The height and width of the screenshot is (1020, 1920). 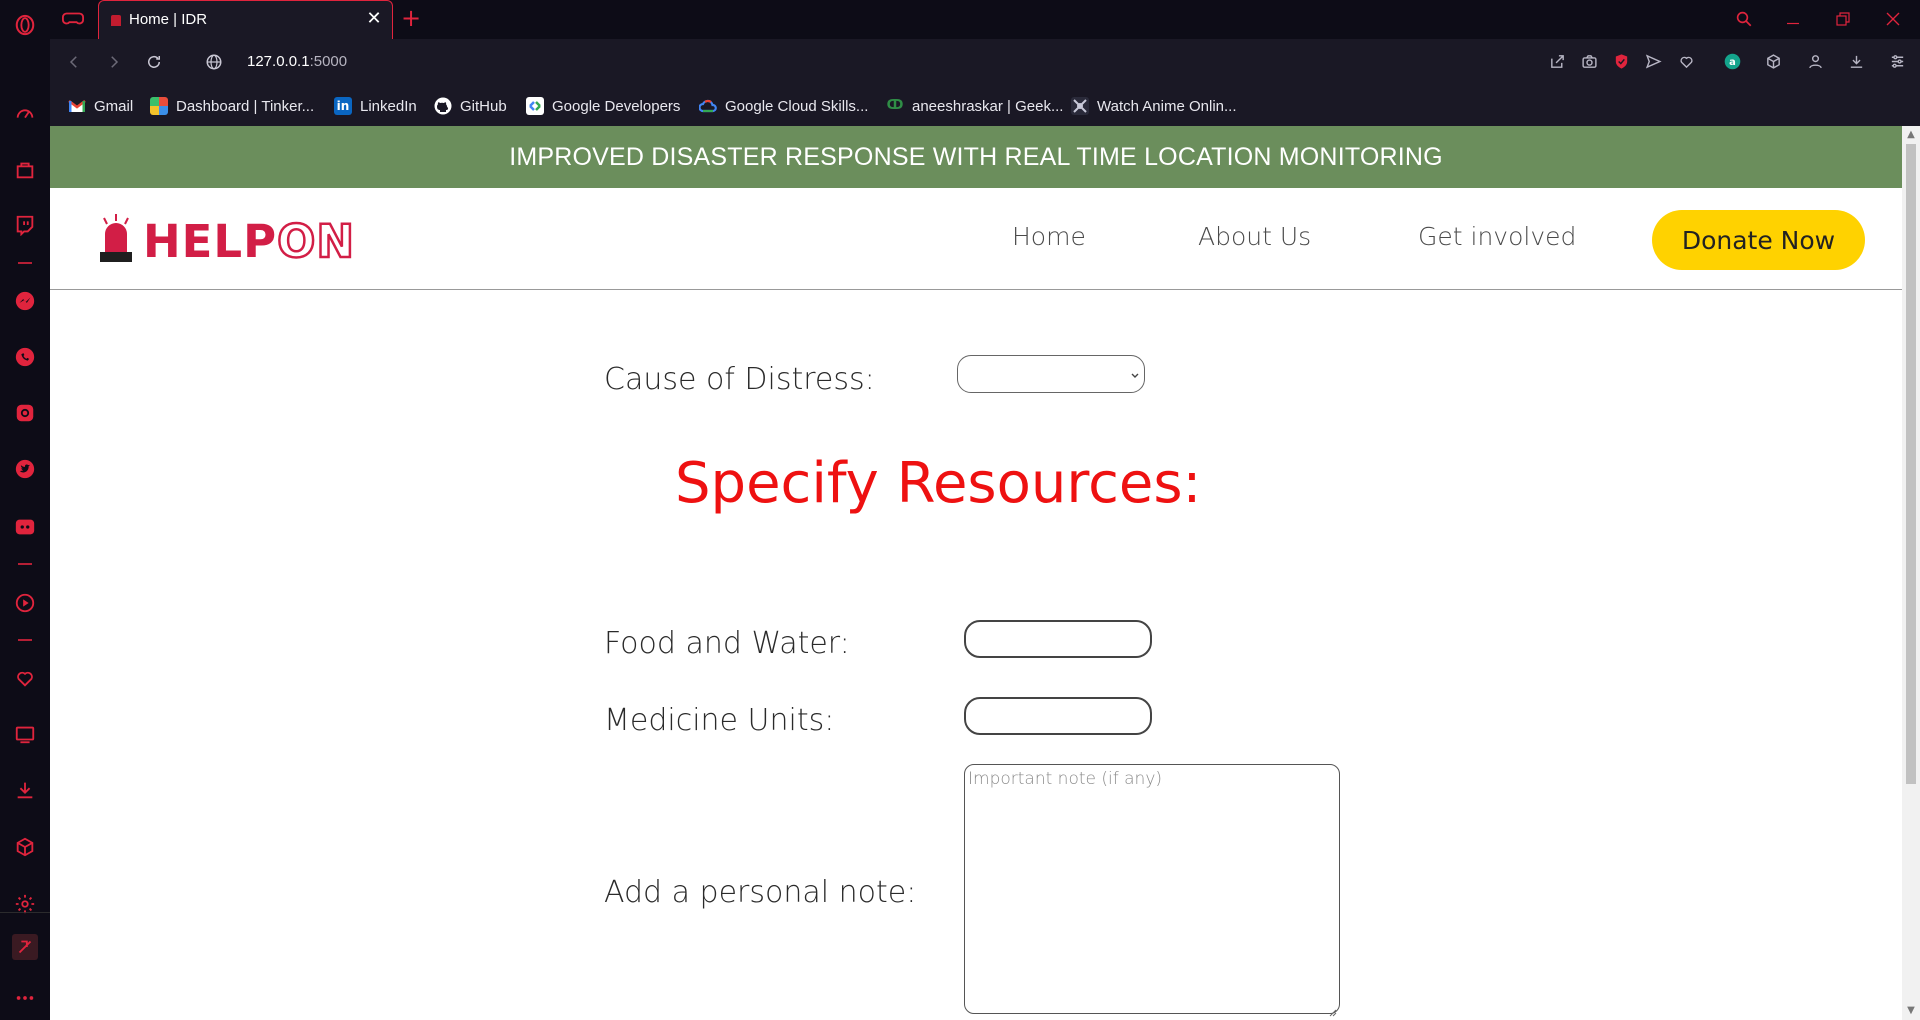 I want to click on easy-setup-sliders-icon, so click(x=1897, y=61).